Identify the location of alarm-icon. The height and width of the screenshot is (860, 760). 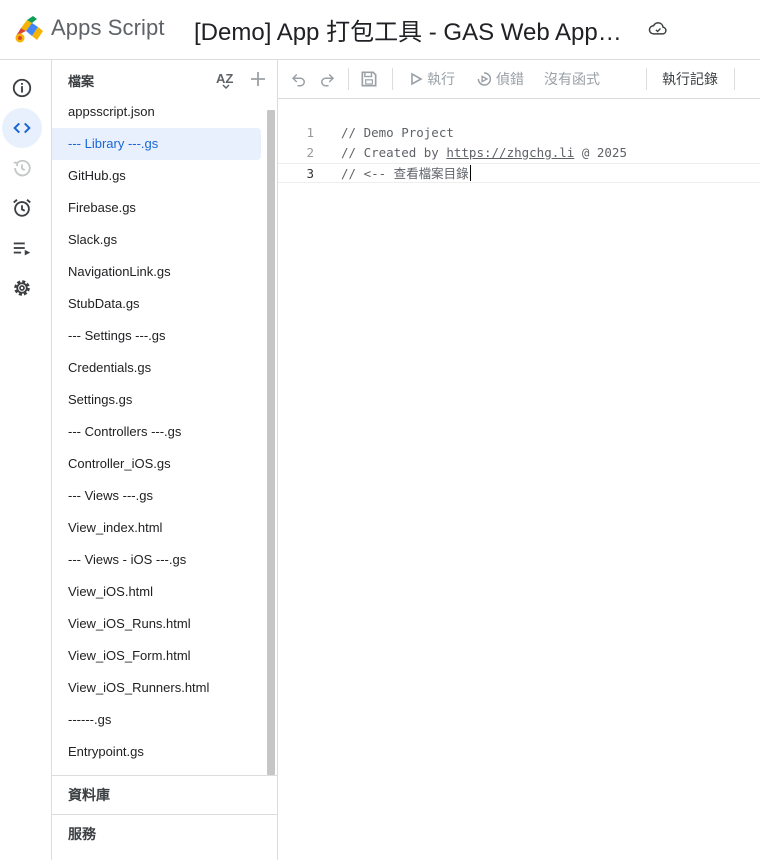
(22, 208).